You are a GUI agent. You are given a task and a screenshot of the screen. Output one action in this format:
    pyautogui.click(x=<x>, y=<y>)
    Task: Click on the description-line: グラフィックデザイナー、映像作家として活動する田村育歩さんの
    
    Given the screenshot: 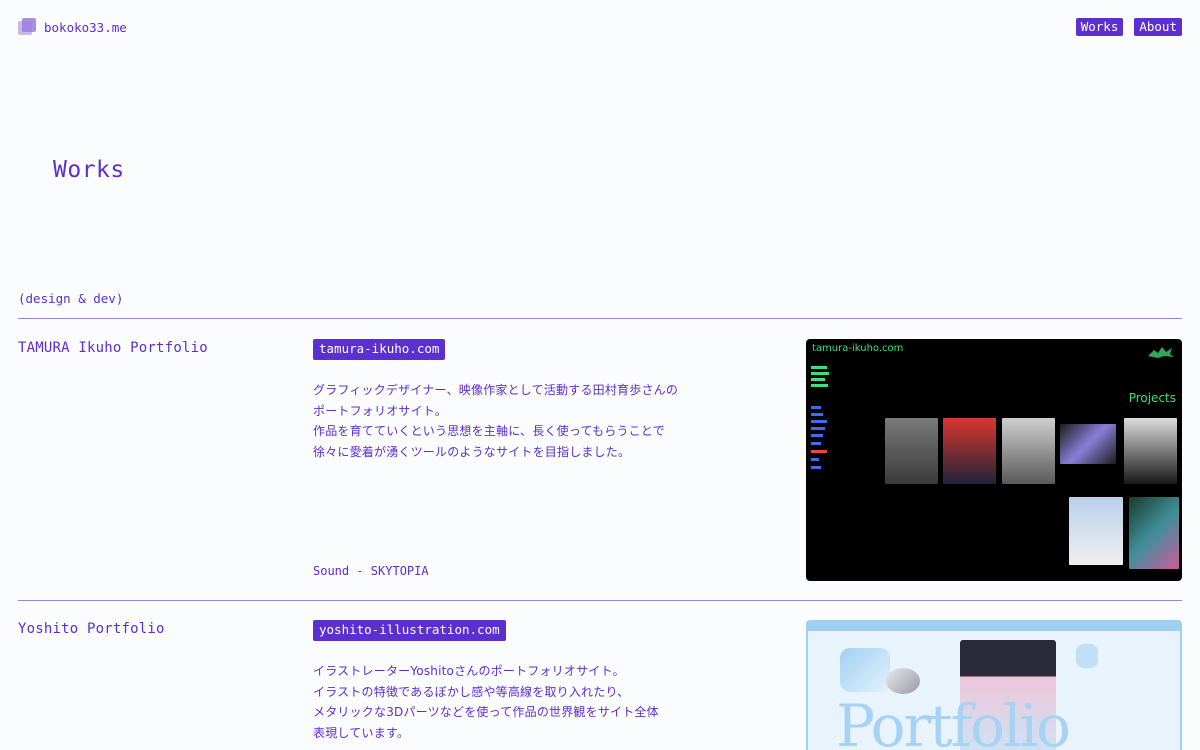 What is the action you would take?
    pyautogui.click(x=496, y=390)
    